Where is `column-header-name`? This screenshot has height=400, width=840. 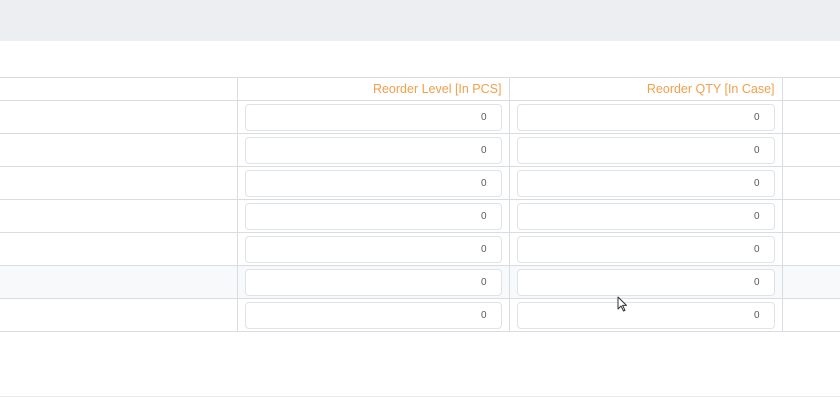
column-header-name is located at coordinates (118, 89).